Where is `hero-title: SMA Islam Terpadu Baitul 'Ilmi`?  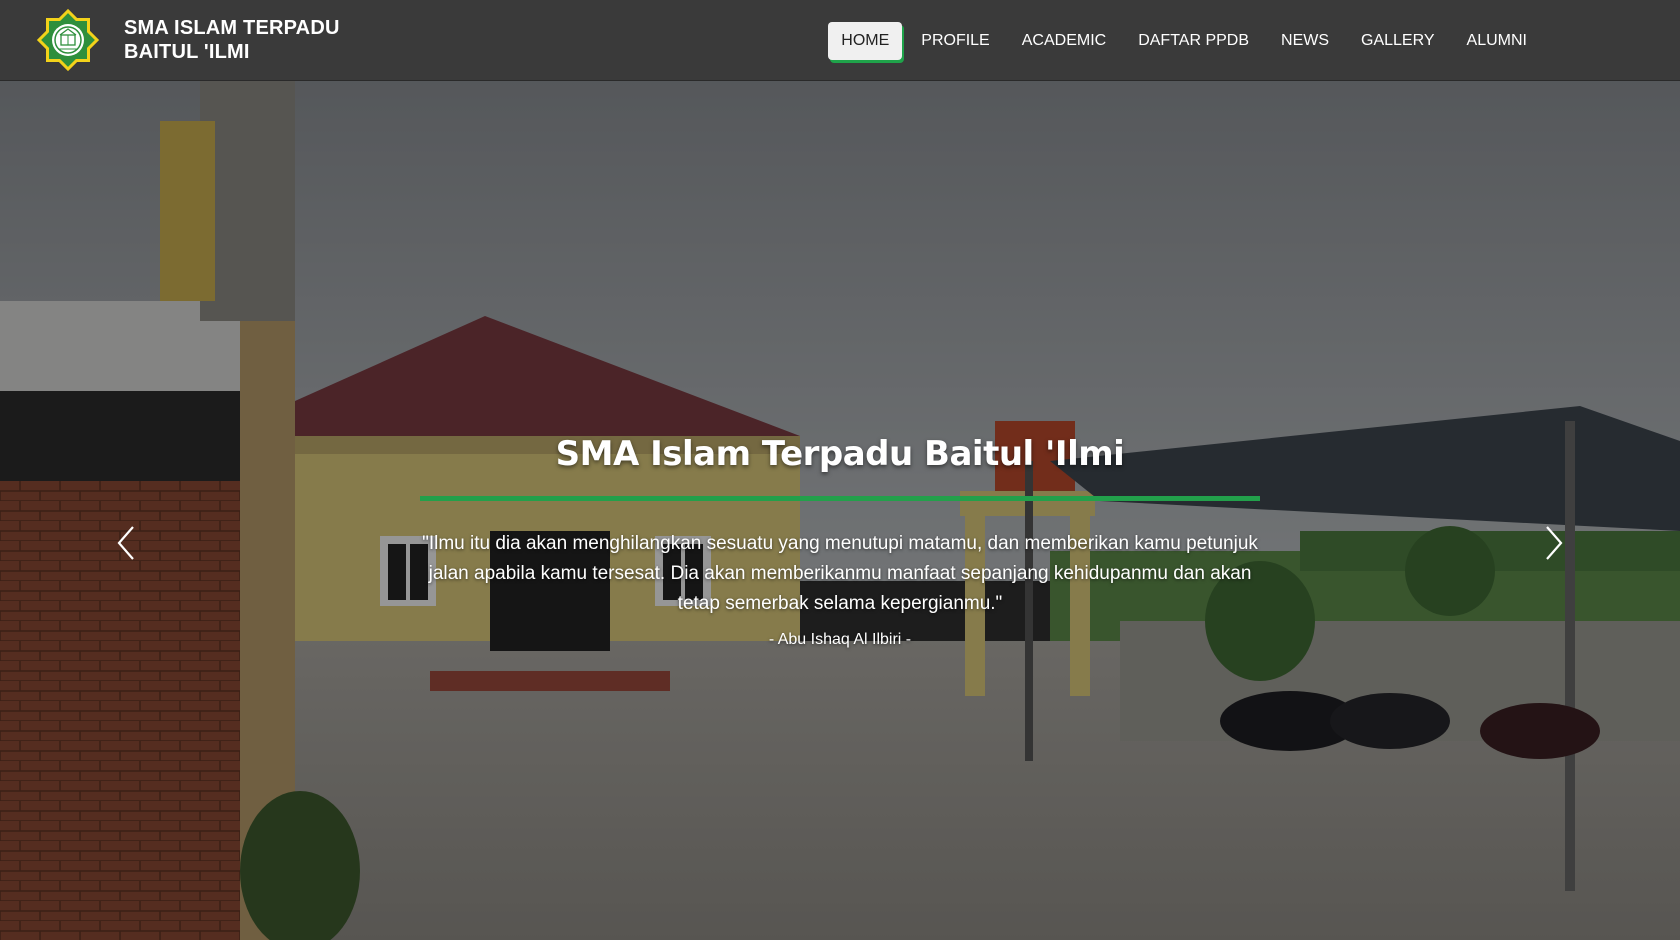 hero-title: SMA Islam Terpadu Baitul 'Ilmi is located at coordinates (840, 454).